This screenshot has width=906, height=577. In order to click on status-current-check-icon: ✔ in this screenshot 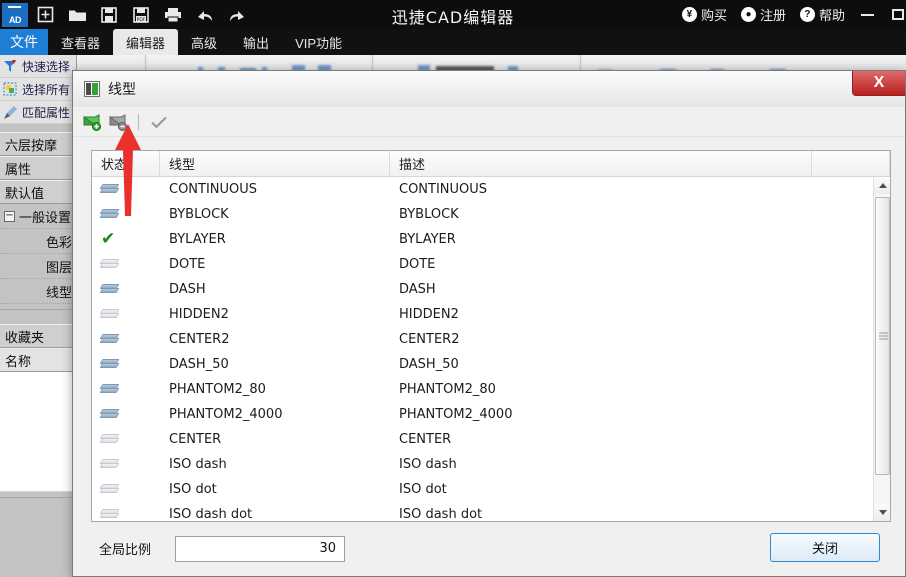, I will do `click(126, 239)`.